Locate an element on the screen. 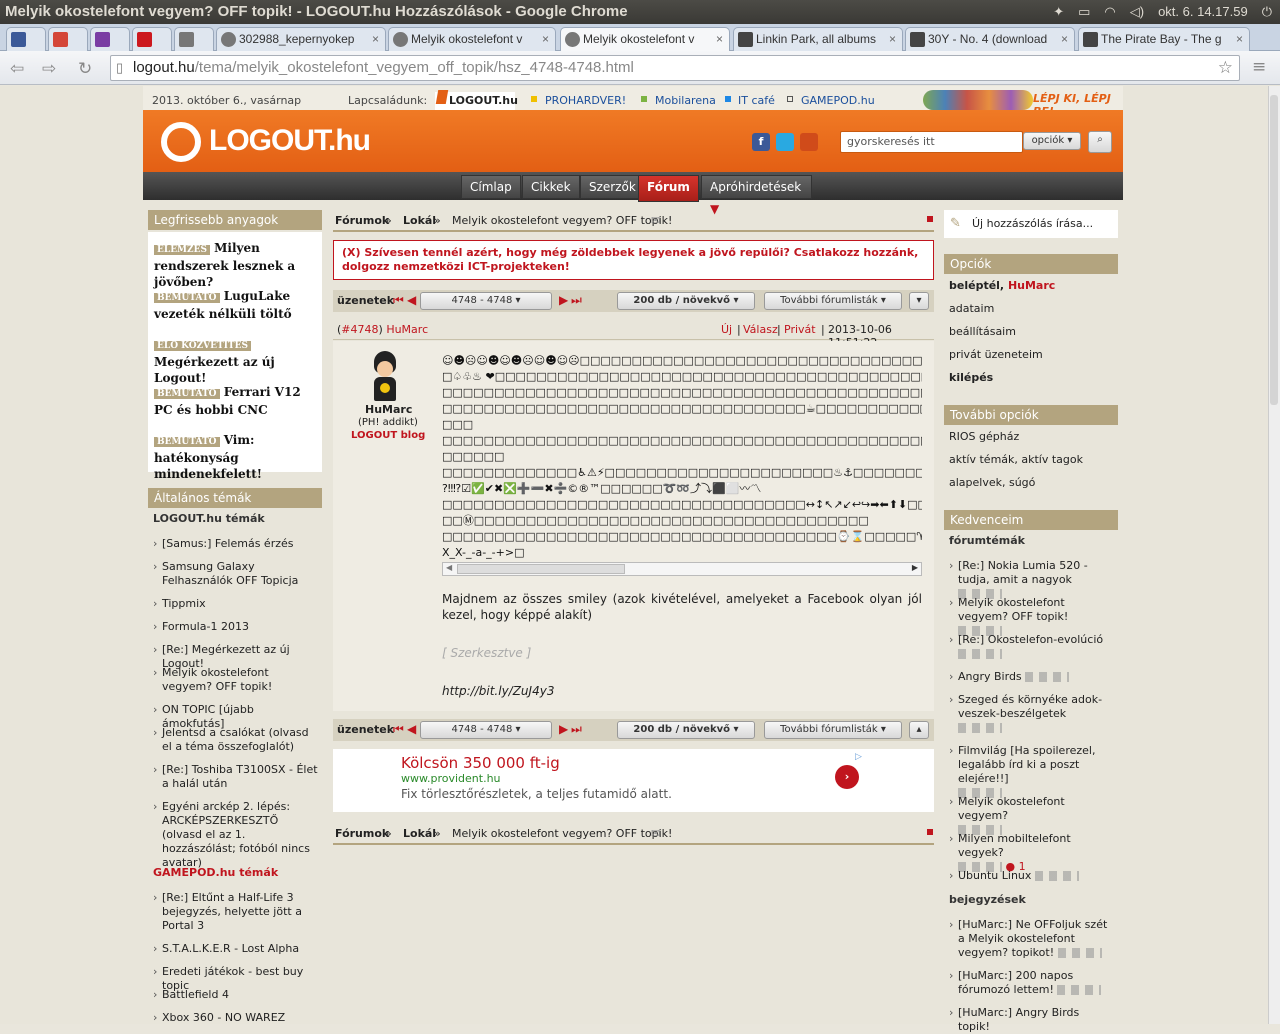 The image size is (1280, 1034). entry-action-icons is located at coordinates (1079, 953).